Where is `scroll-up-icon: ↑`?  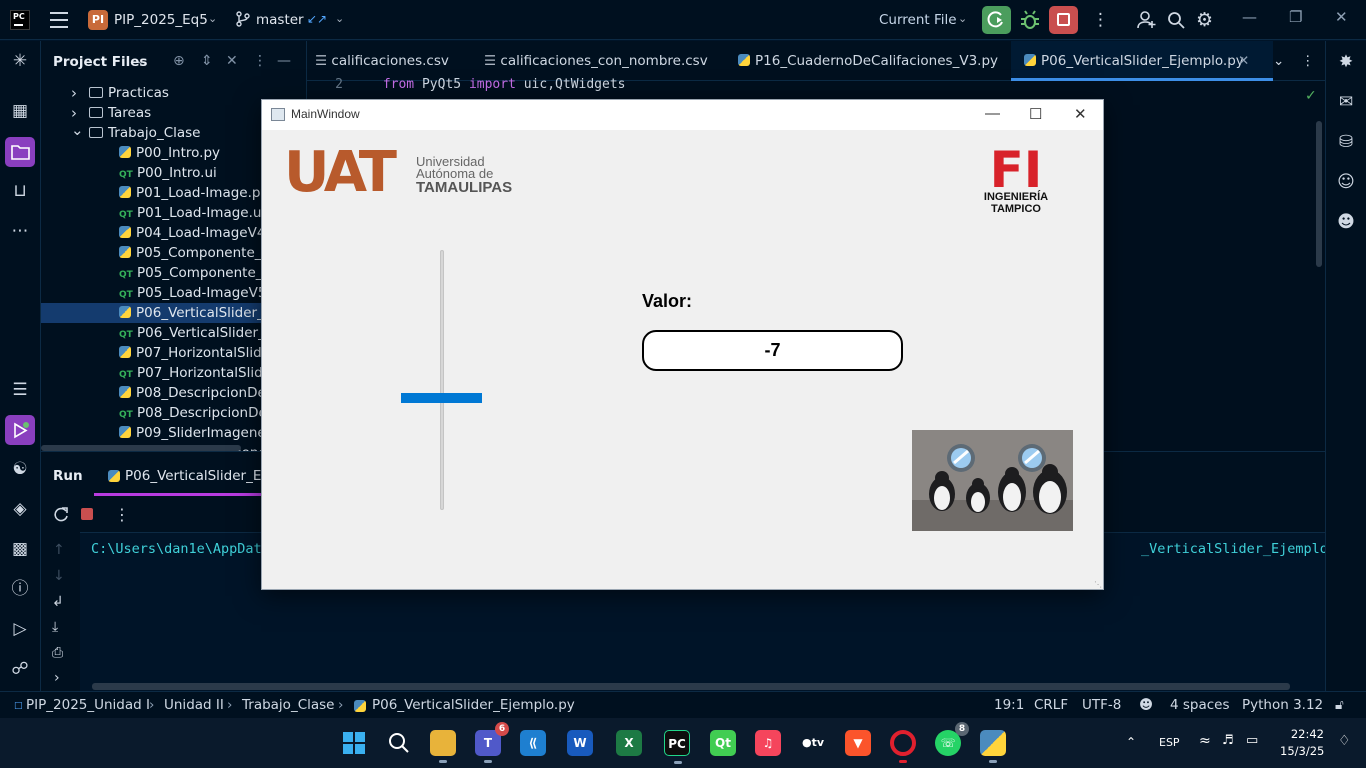 scroll-up-icon: ↑ is located at coordinates (59, 550).